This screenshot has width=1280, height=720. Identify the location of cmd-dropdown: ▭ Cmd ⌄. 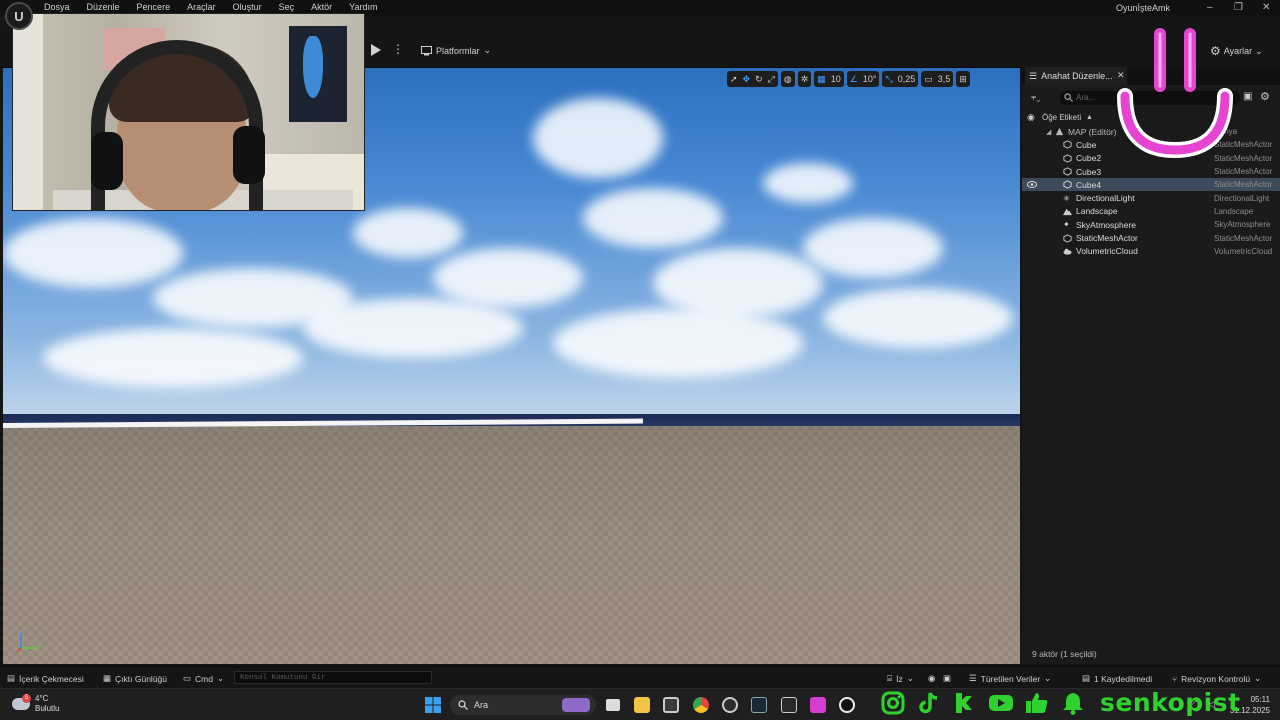
(203, 678).